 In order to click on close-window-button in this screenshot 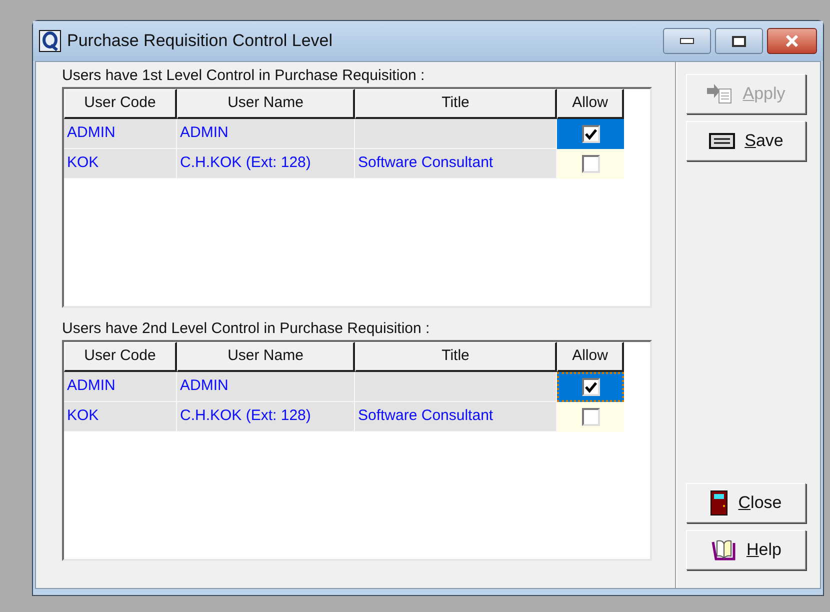, I will do `click(792, 41)`.